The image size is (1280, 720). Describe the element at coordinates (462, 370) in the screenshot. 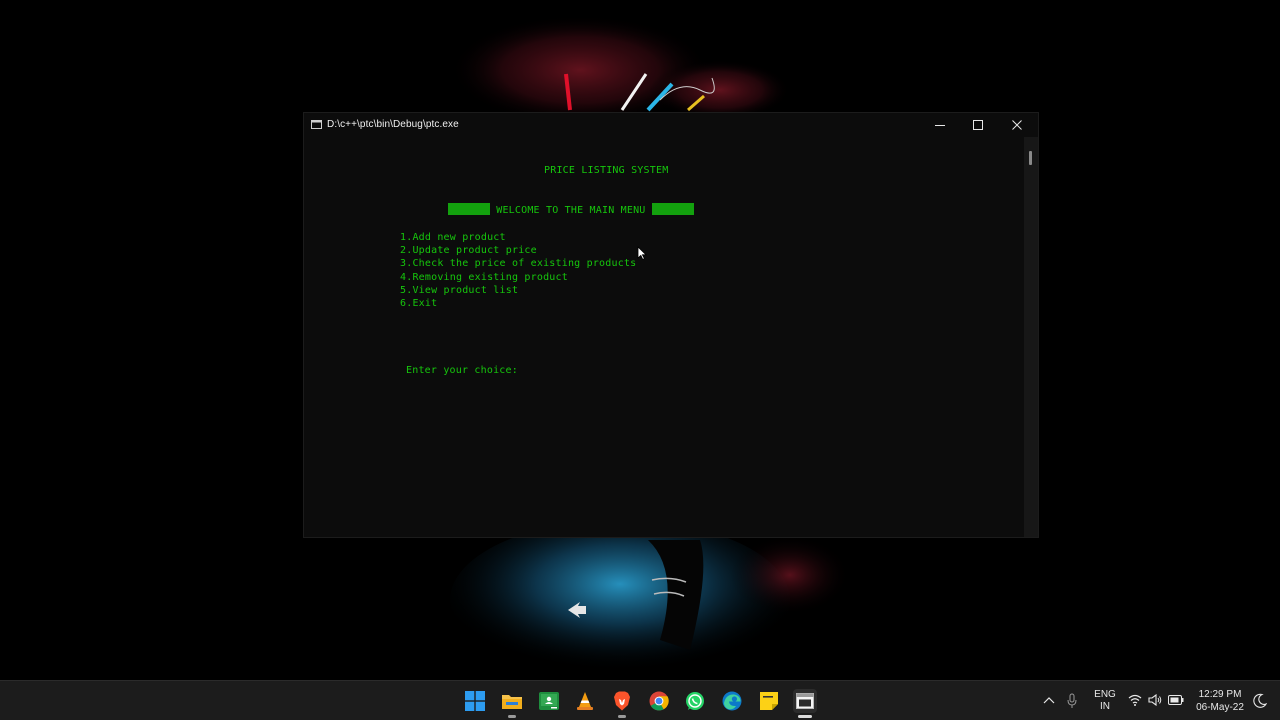

I see `choice-prompt: Enter your choice:` at that location.